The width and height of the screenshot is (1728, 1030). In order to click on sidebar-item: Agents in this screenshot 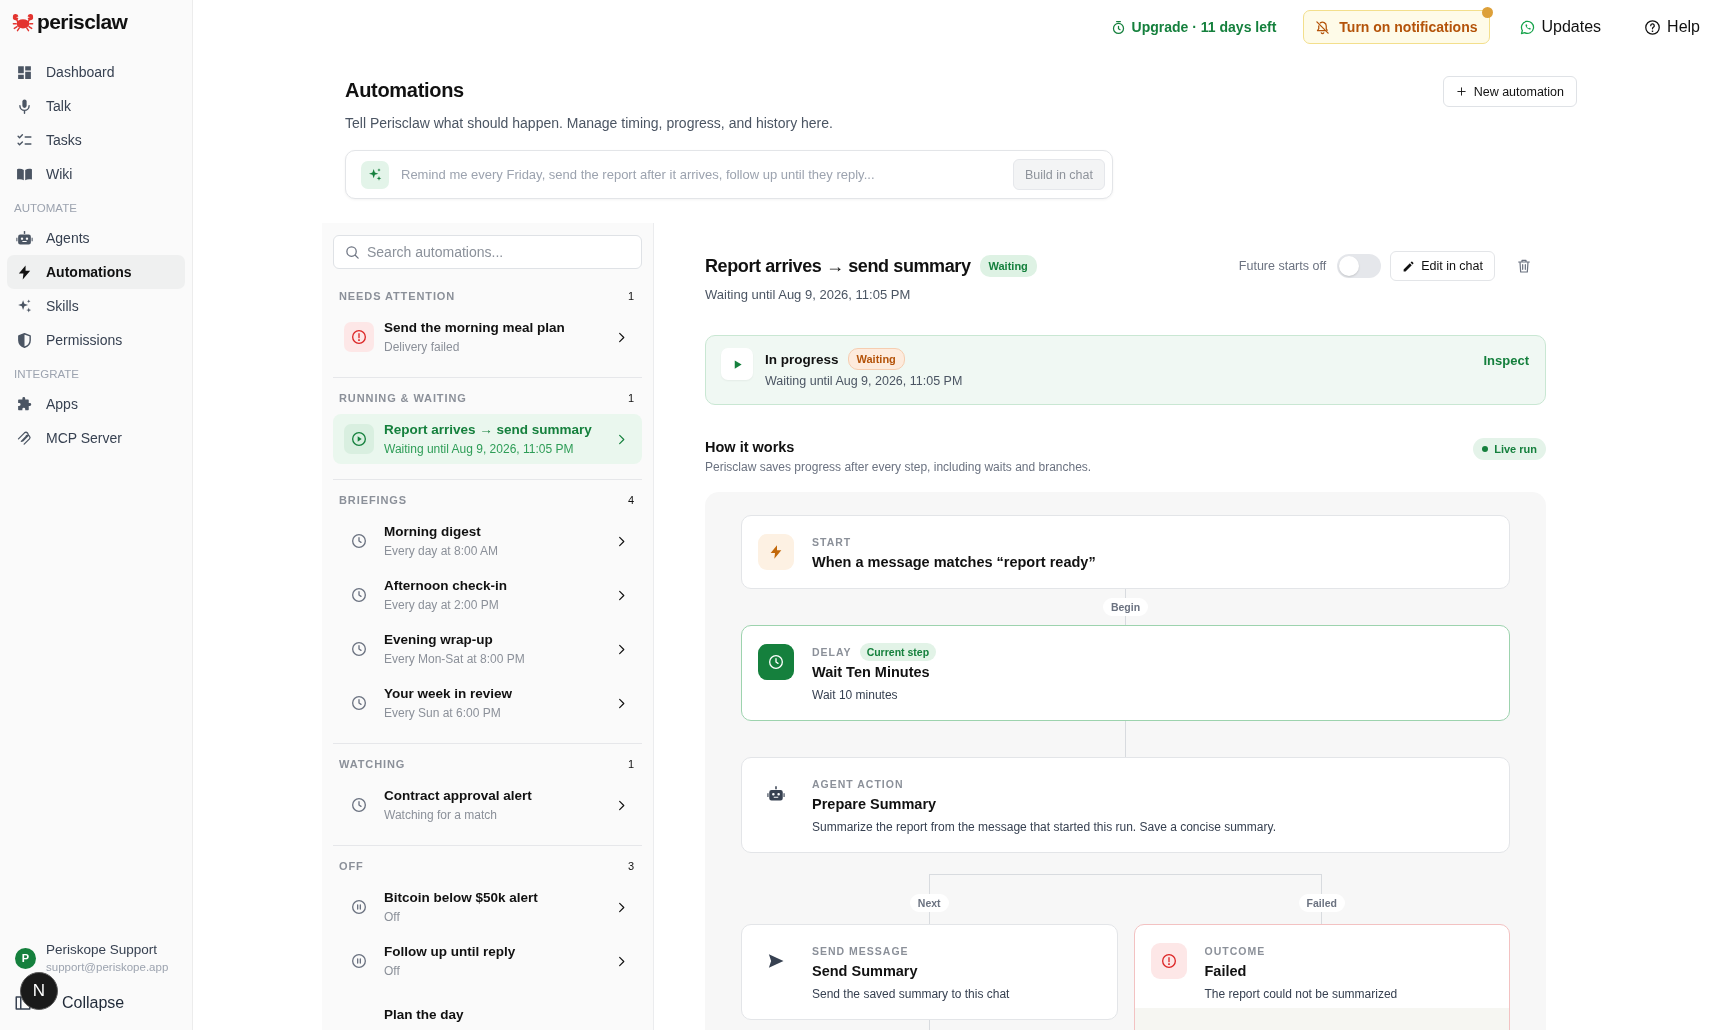, I will do `click(96, 238)`.